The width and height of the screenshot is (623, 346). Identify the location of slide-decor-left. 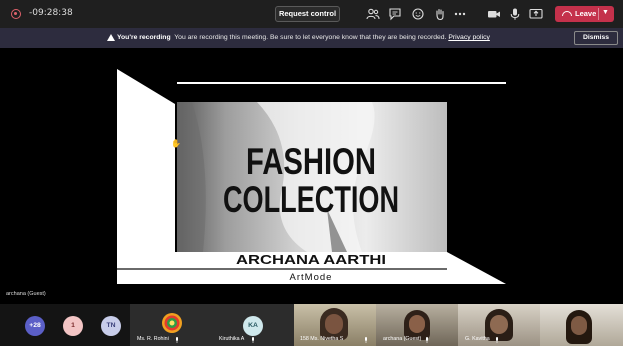
(146, 168).